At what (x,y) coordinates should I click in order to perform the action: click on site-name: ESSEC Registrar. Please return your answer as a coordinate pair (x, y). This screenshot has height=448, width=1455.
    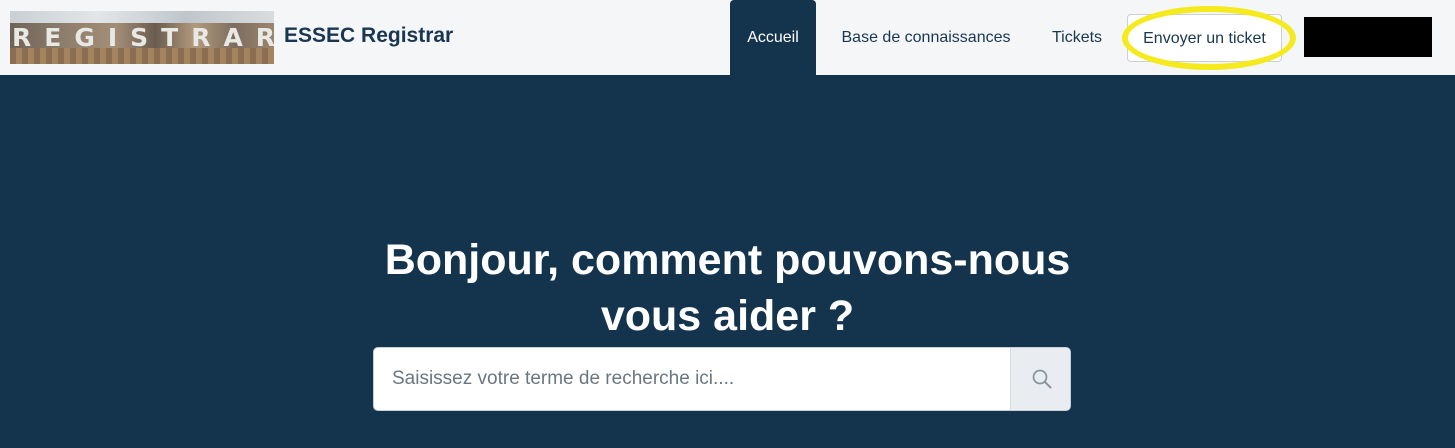
    Looking at the image, I should click on (368, 36).